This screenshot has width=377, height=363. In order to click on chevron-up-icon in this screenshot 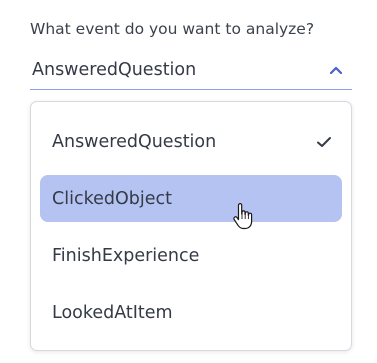, I will do `click(336, 70)`.